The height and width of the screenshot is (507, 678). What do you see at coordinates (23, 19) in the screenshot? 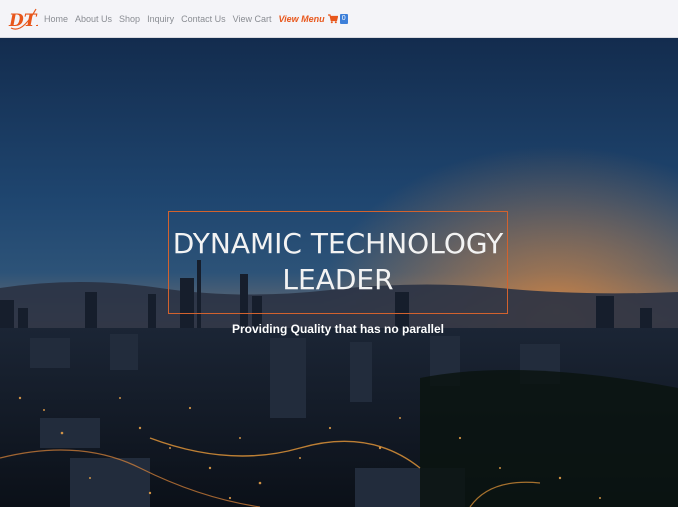
I see `brand-logo: DTL` at bounding box center [23, 19].